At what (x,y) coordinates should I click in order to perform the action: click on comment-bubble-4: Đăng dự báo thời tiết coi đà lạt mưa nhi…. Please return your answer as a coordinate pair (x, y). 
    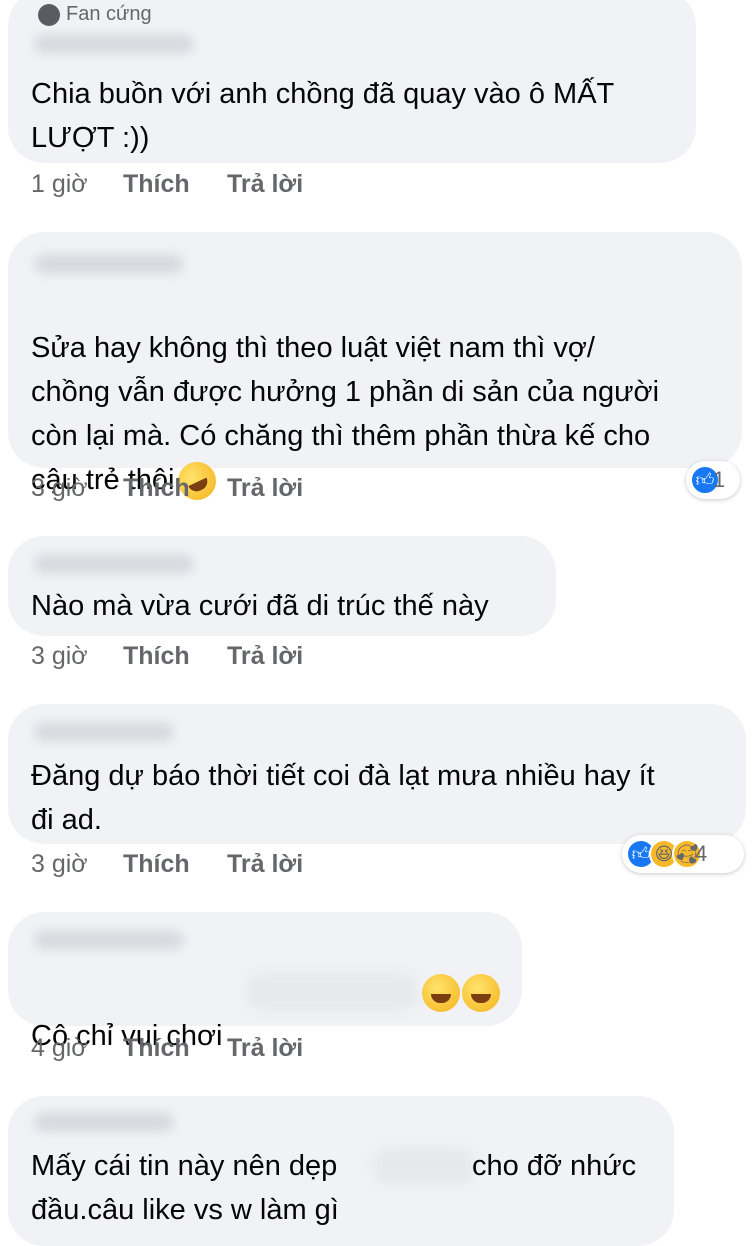
    Looking at the image, I should click on (377, 774).